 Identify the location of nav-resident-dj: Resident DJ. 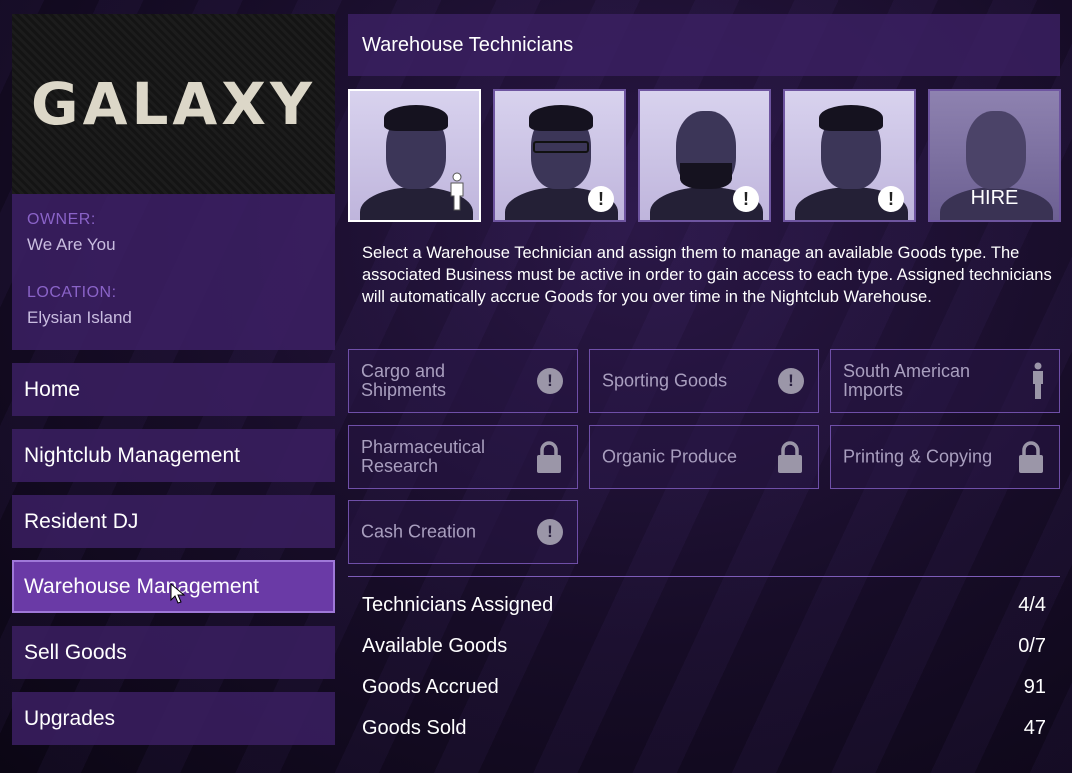
(173, 521).